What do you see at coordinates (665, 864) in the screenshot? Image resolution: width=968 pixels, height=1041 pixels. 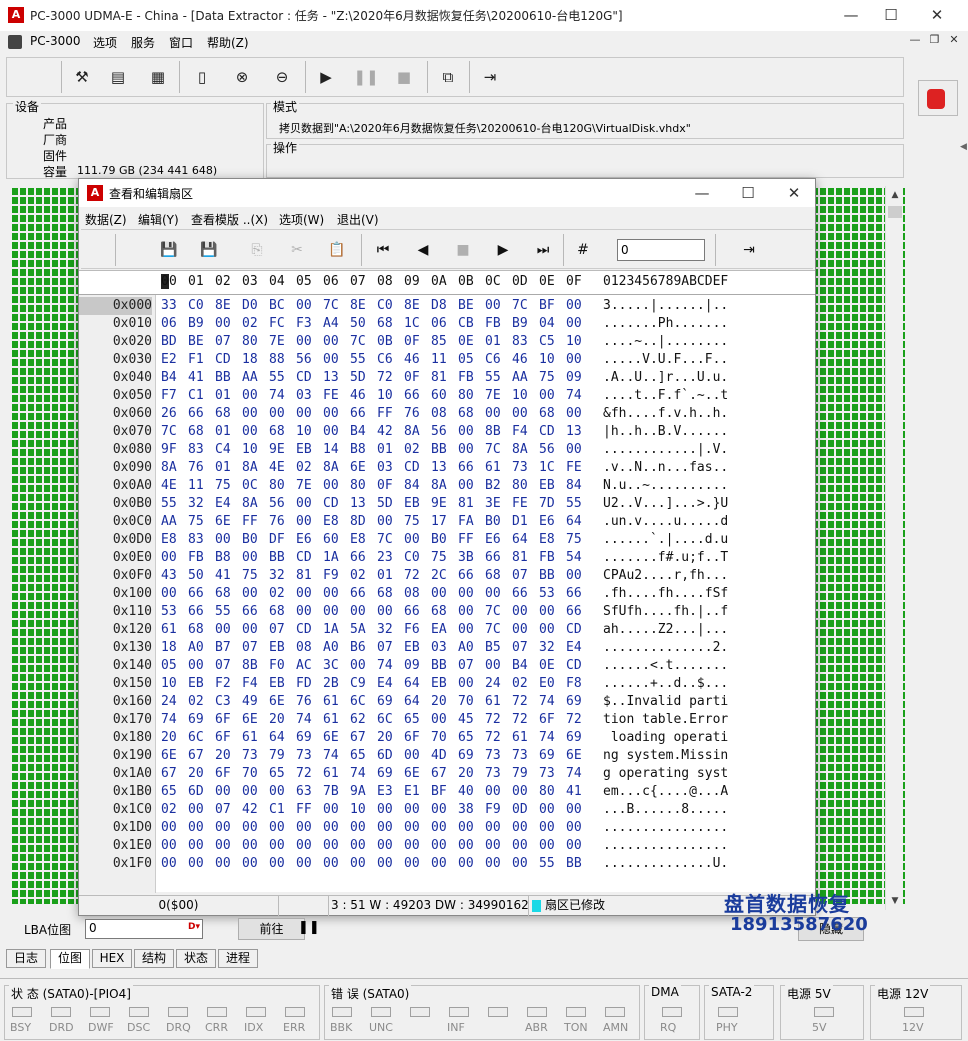 I see `row-ascii: ..............U.` at bounding box center [665, 864].